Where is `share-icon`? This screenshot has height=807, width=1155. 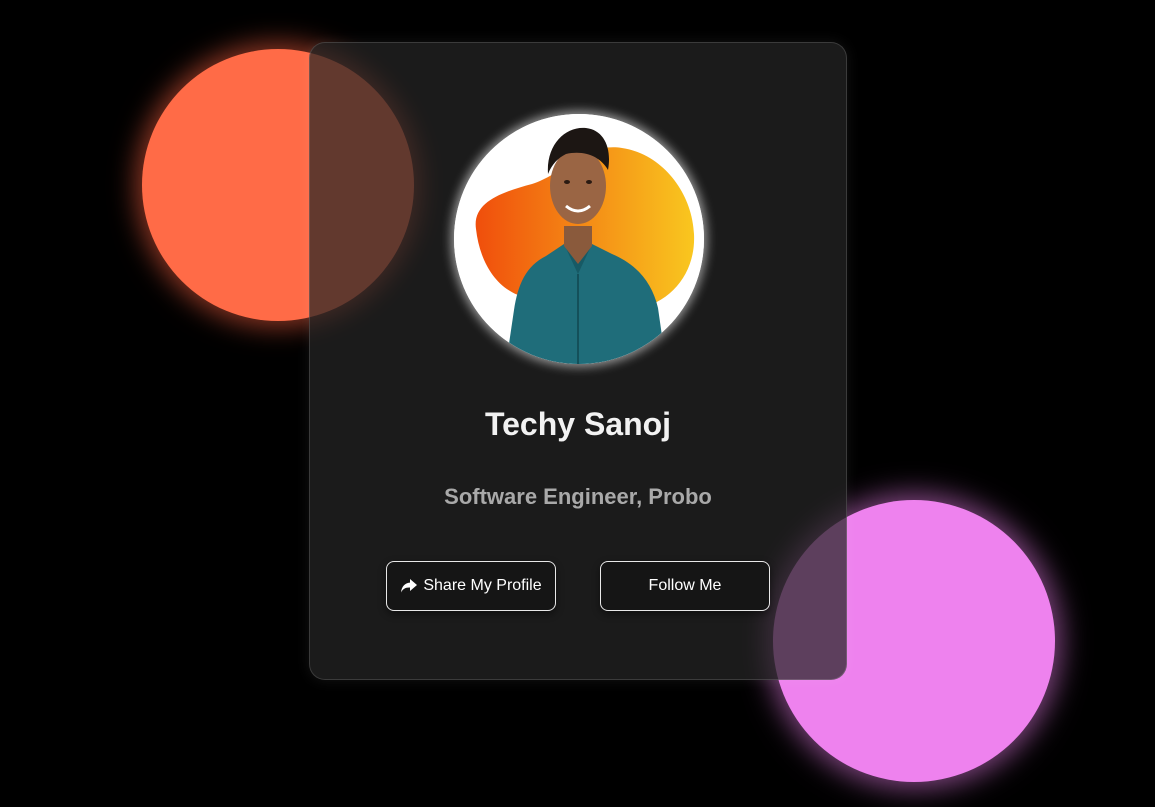
share-icon is located at coordinates (409, 586).